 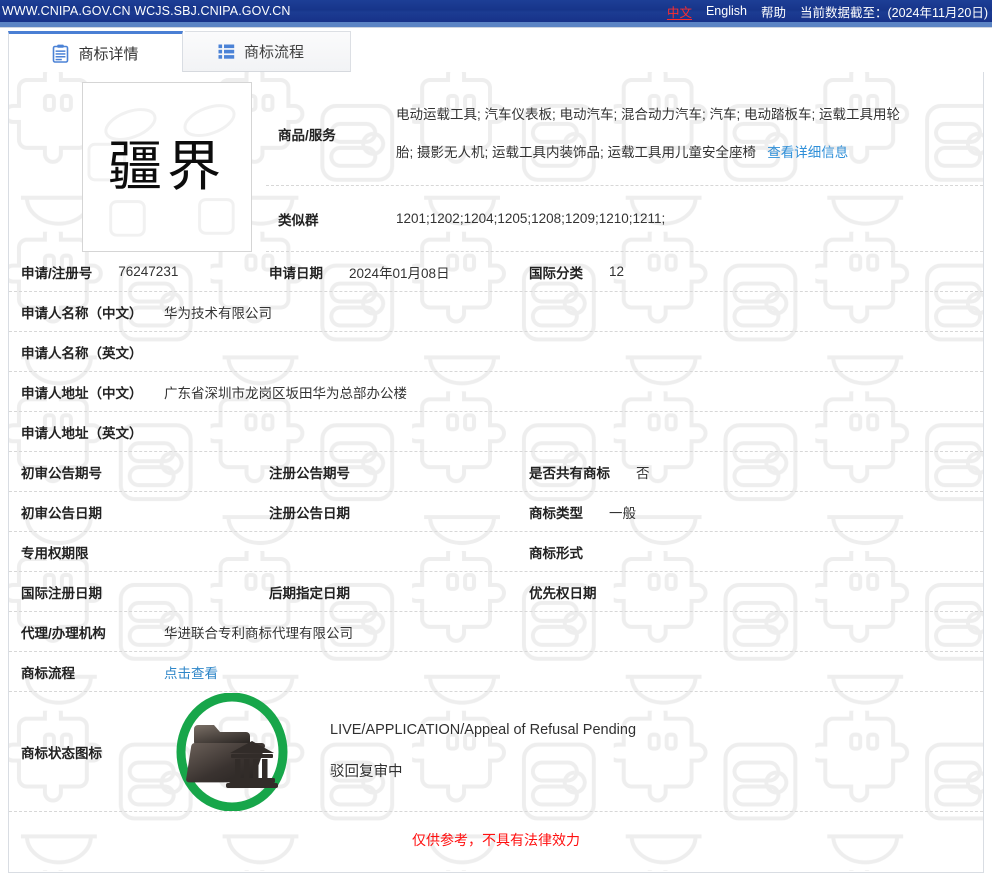 I want to click on exclusive-right-period-cell: 专用权期限, so click(x=139, y=552).